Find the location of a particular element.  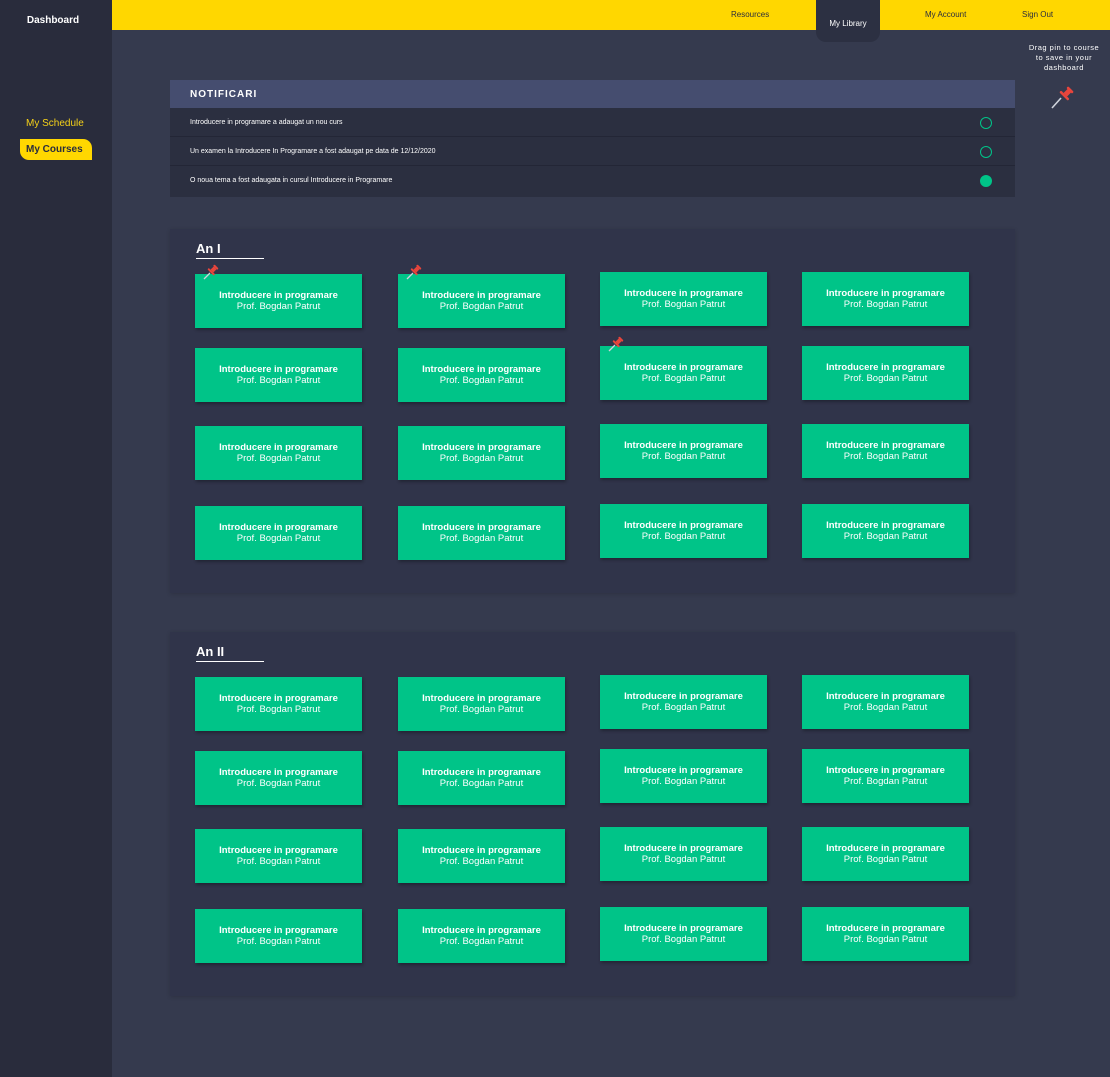

sidebar-item-my-courses: My Courses is located at coordinates (56, 149).